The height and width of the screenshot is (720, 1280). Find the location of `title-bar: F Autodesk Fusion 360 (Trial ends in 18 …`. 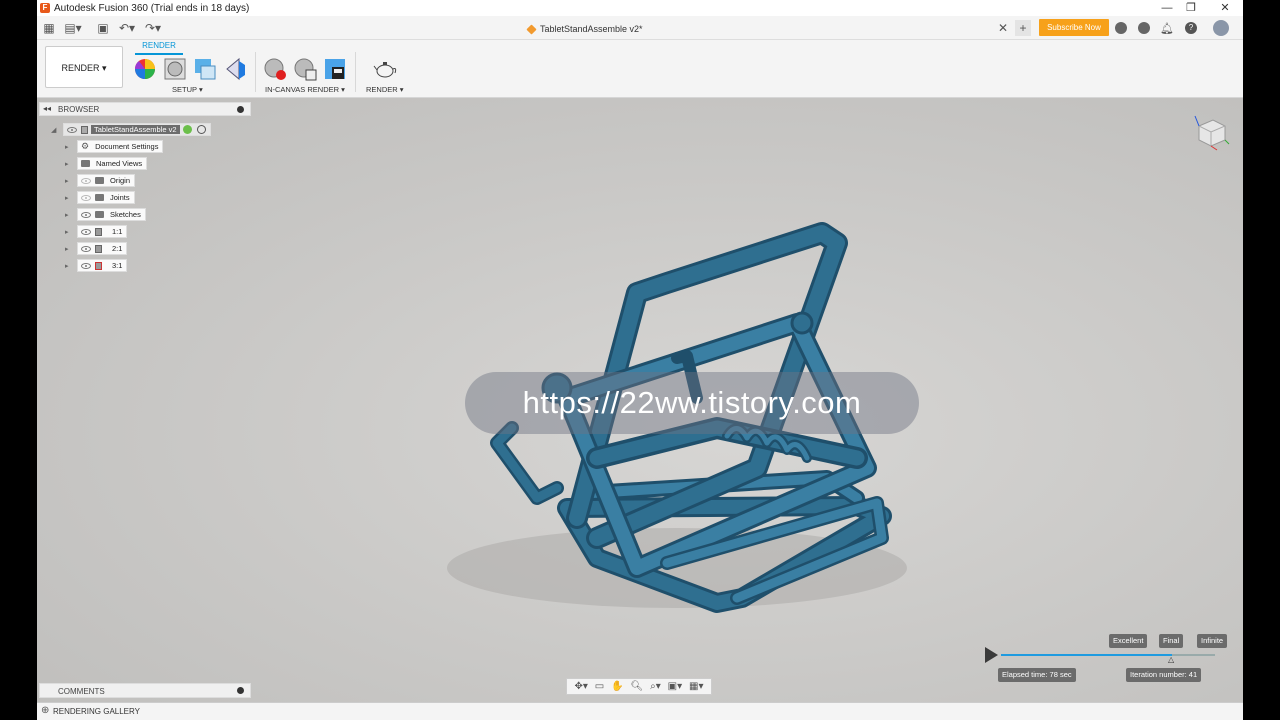

title-bar: F Autodesk Fusion 360 (Trial ends in 18 … is located at coordinates (640, 8).